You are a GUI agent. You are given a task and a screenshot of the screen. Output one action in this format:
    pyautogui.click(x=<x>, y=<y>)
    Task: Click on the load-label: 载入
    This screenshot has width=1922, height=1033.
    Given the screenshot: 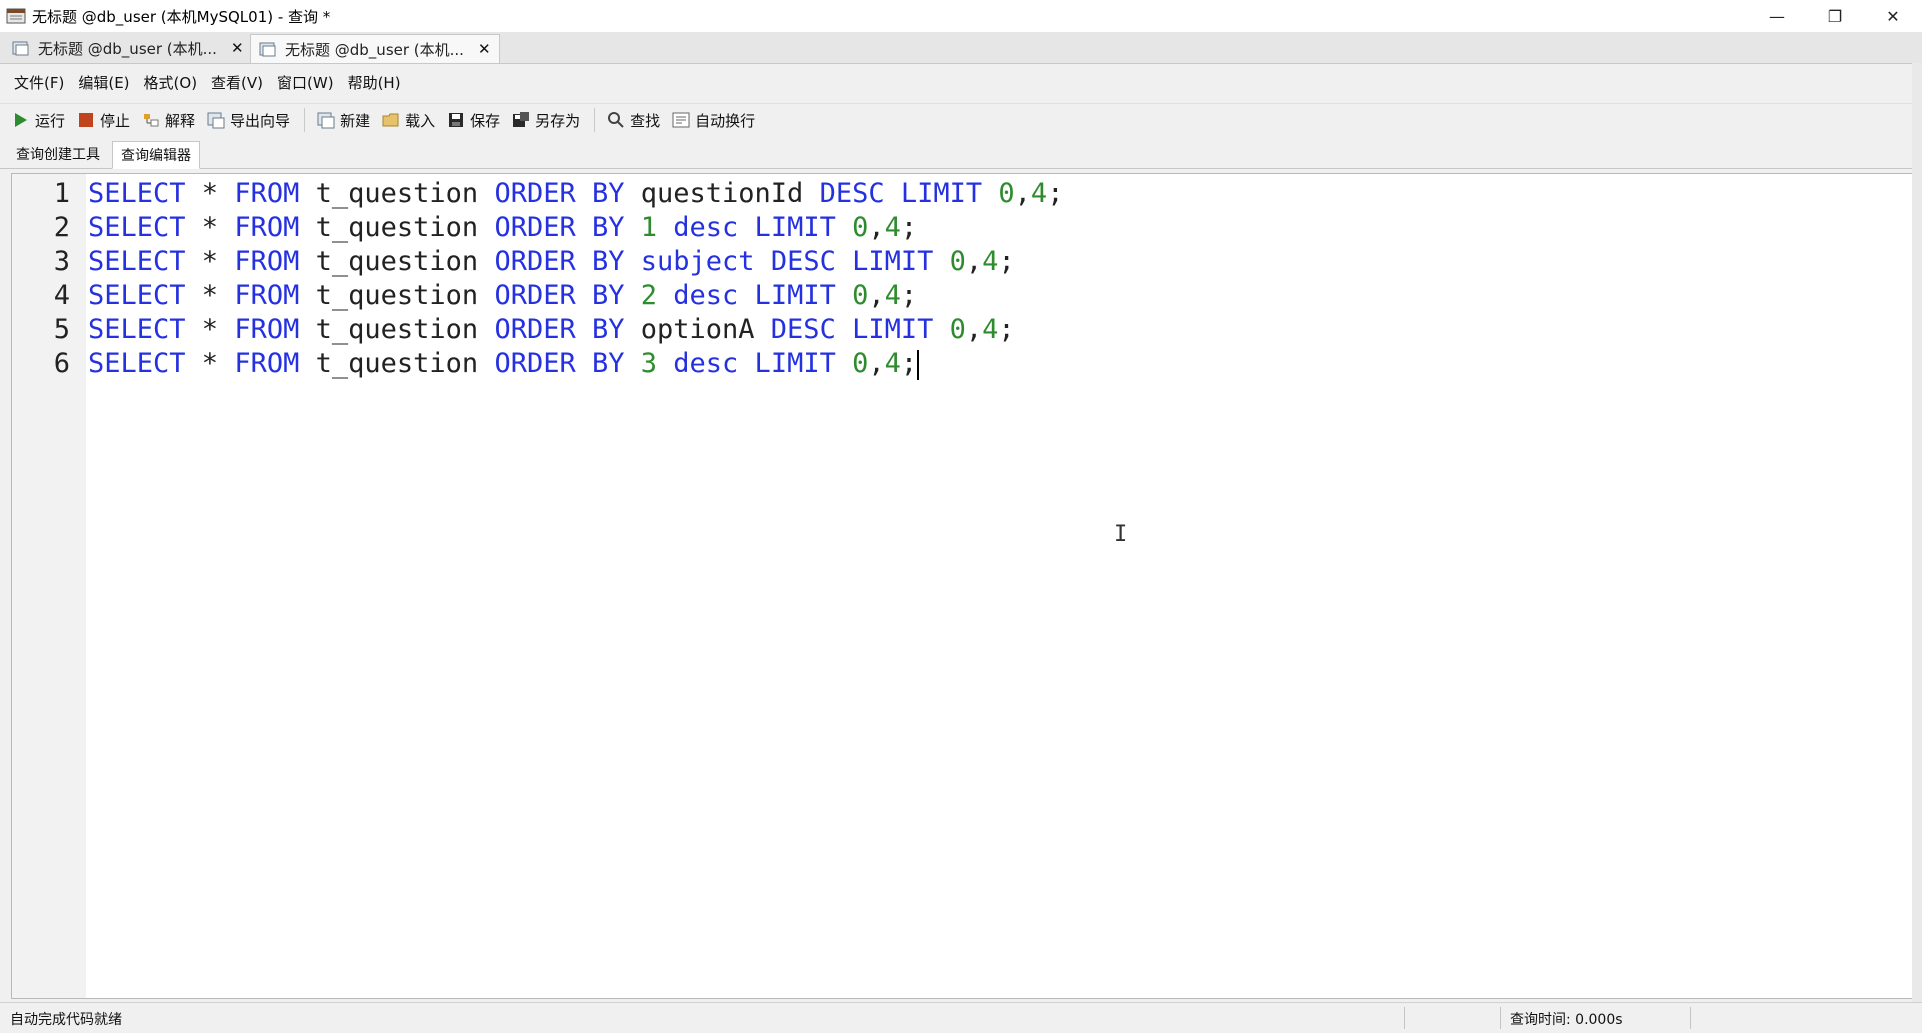 What is the action you would take?
    pyautogui.click(x=420, y=120)
    